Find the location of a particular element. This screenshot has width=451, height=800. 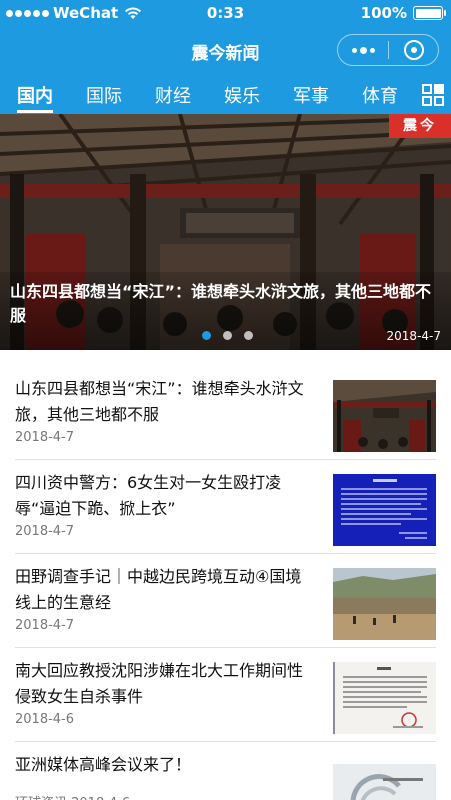

close-icon is located at coordinates (413, 50).